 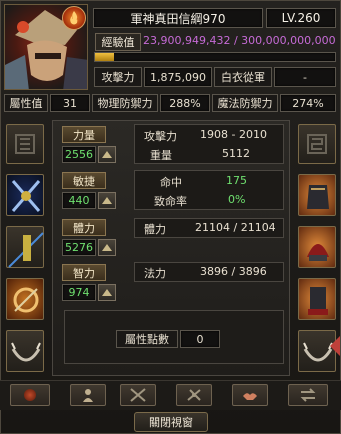 I want to click on equip-slot-spear, so click(x=25, y=247).